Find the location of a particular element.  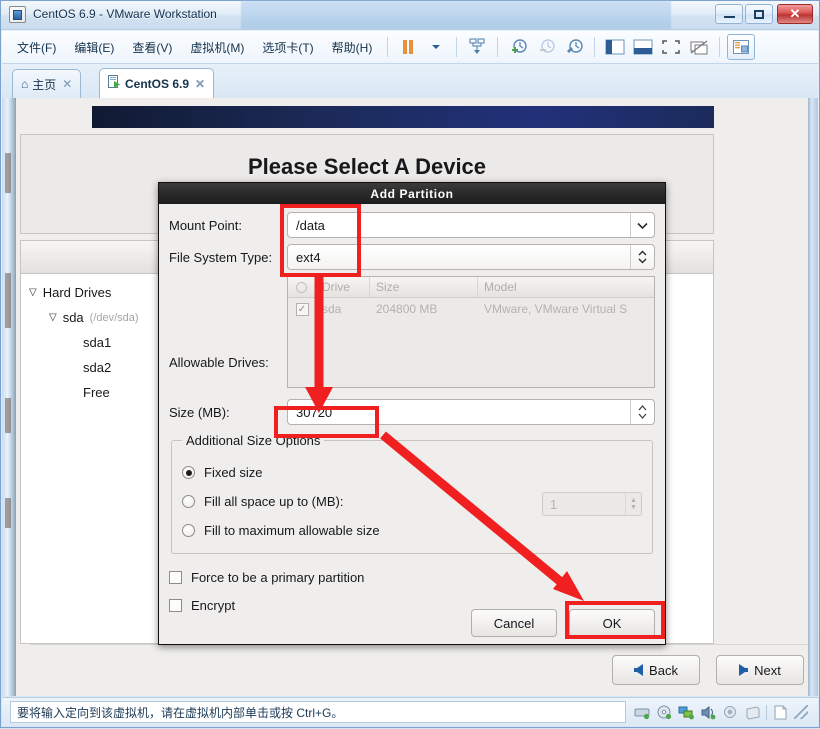

minimize-button is located at coordinates (729, 14).